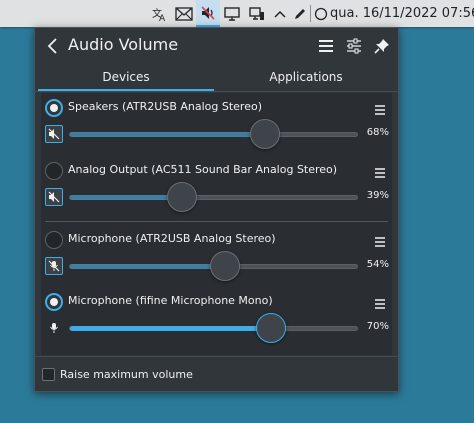 This screenshot has width=474, height=423. Describe the element at coordinates (48, 374) in the screenshot. I see `raise-max-volume-checkbox` at that location.